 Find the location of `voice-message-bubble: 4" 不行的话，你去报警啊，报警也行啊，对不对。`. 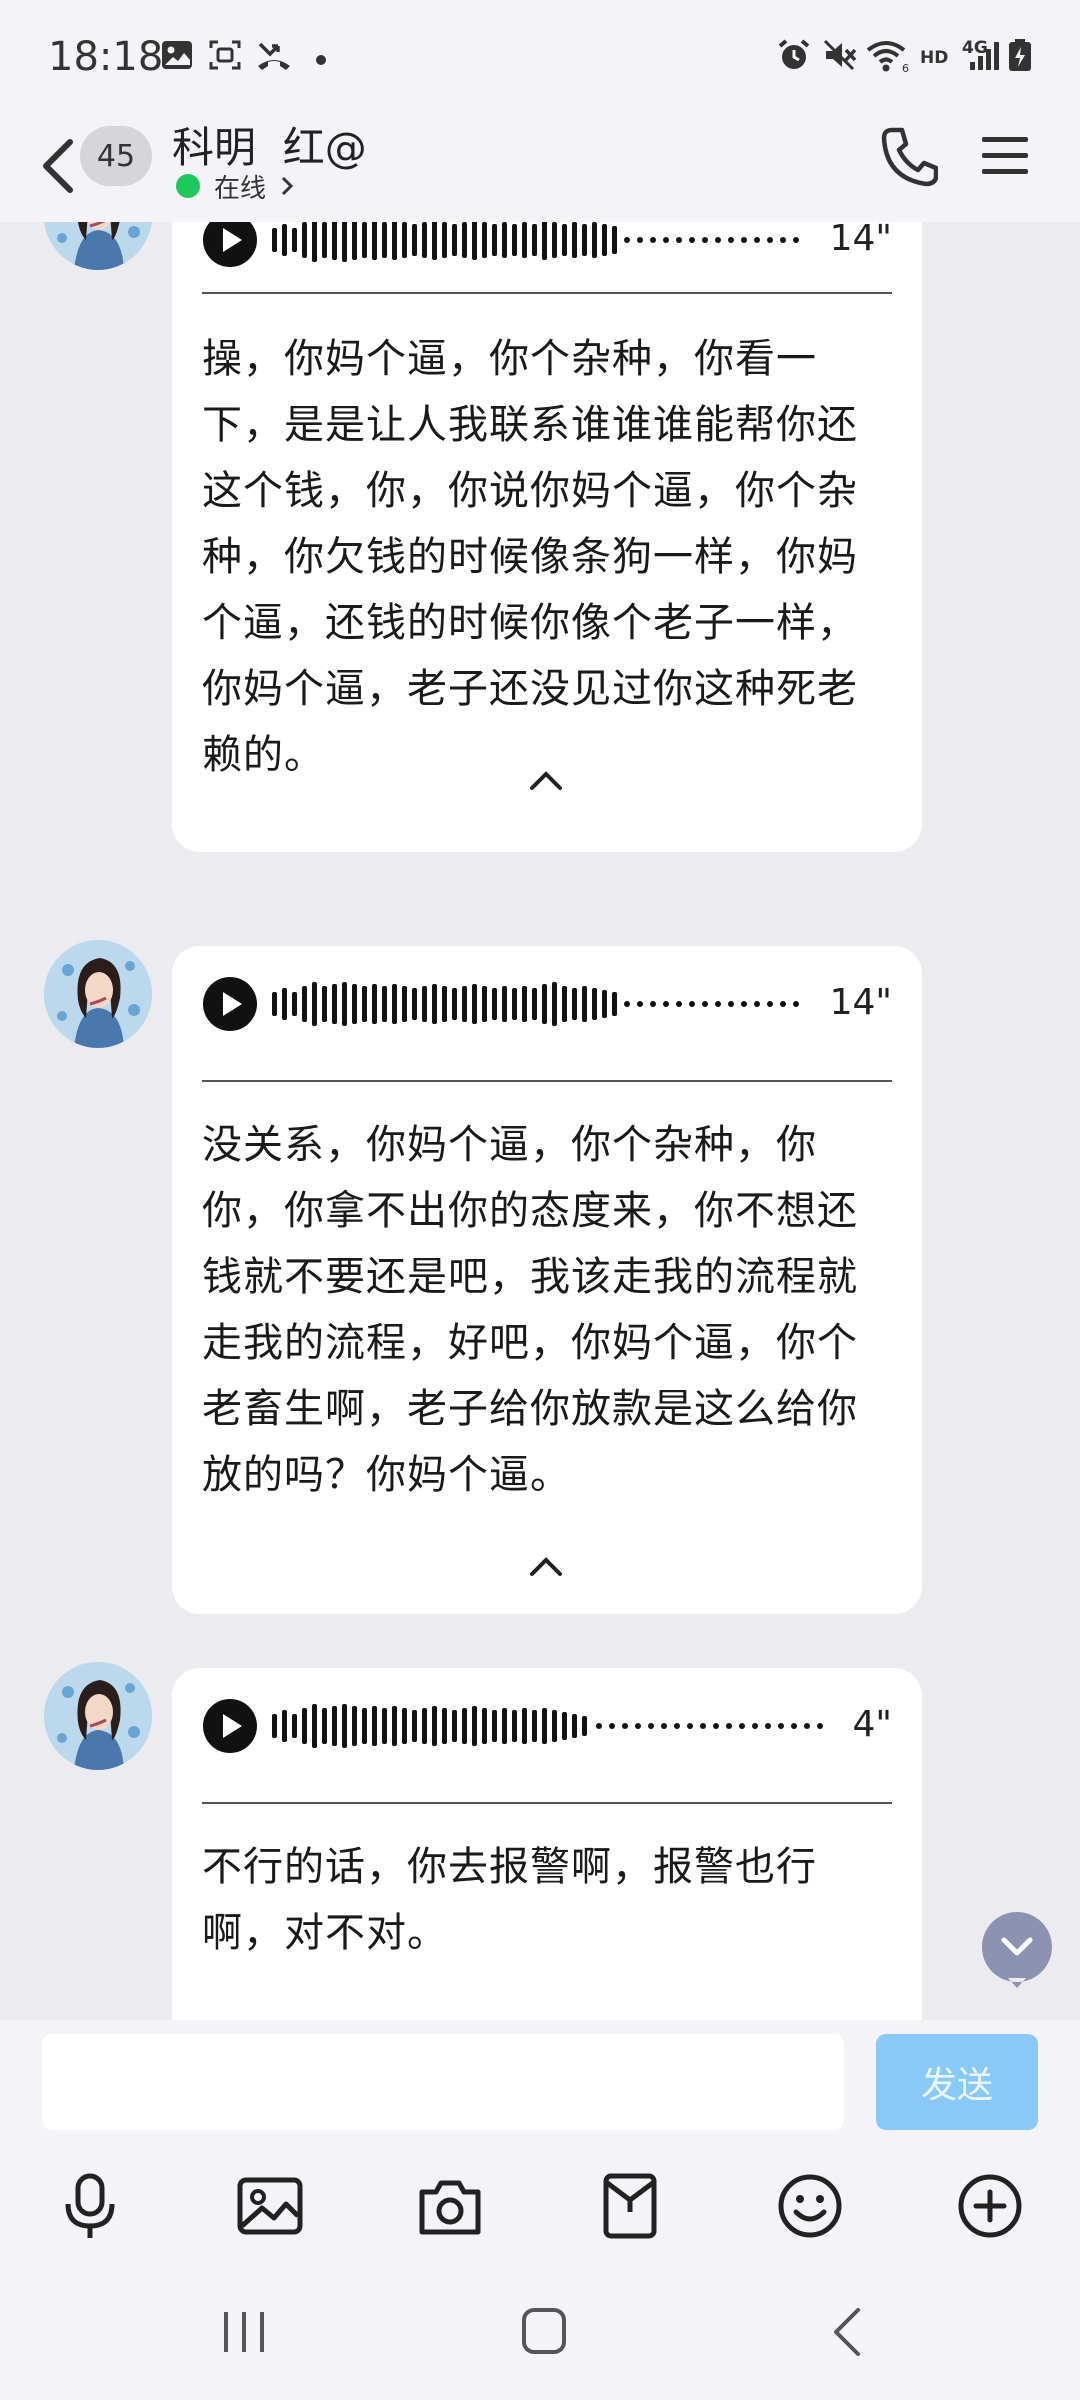

voice-message-bubble: 4" 不行的话，你去报警啊，报警也行啊，对不对。 is located at coordinates (547, 1844).